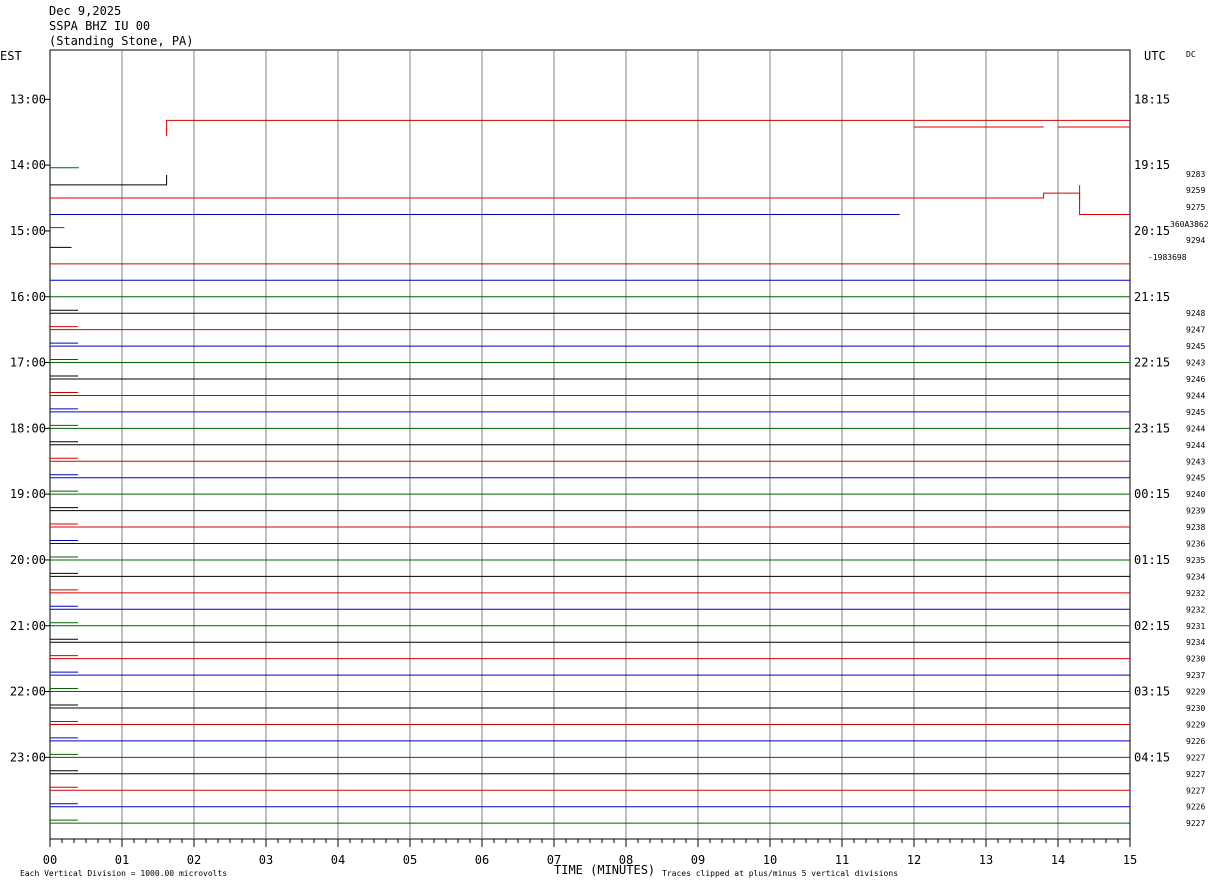  What do you see at coordinates (1152, 231) in the screenshot?
I see `right-hour-label: 20:15` at bounding box center [1152, 231].